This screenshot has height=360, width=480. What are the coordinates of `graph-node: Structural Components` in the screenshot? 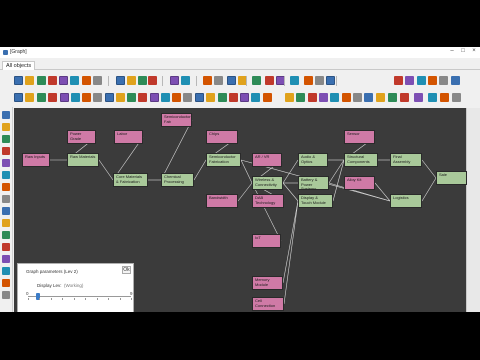 It's located at (361, 160).